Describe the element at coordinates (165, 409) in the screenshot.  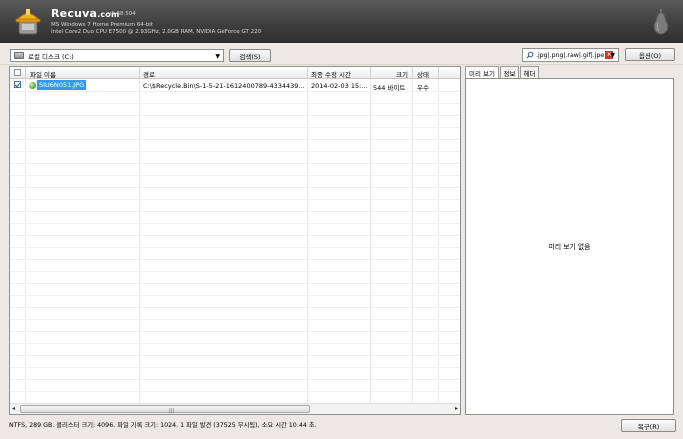
I see `scrollbar-thumb: |||` at that location.